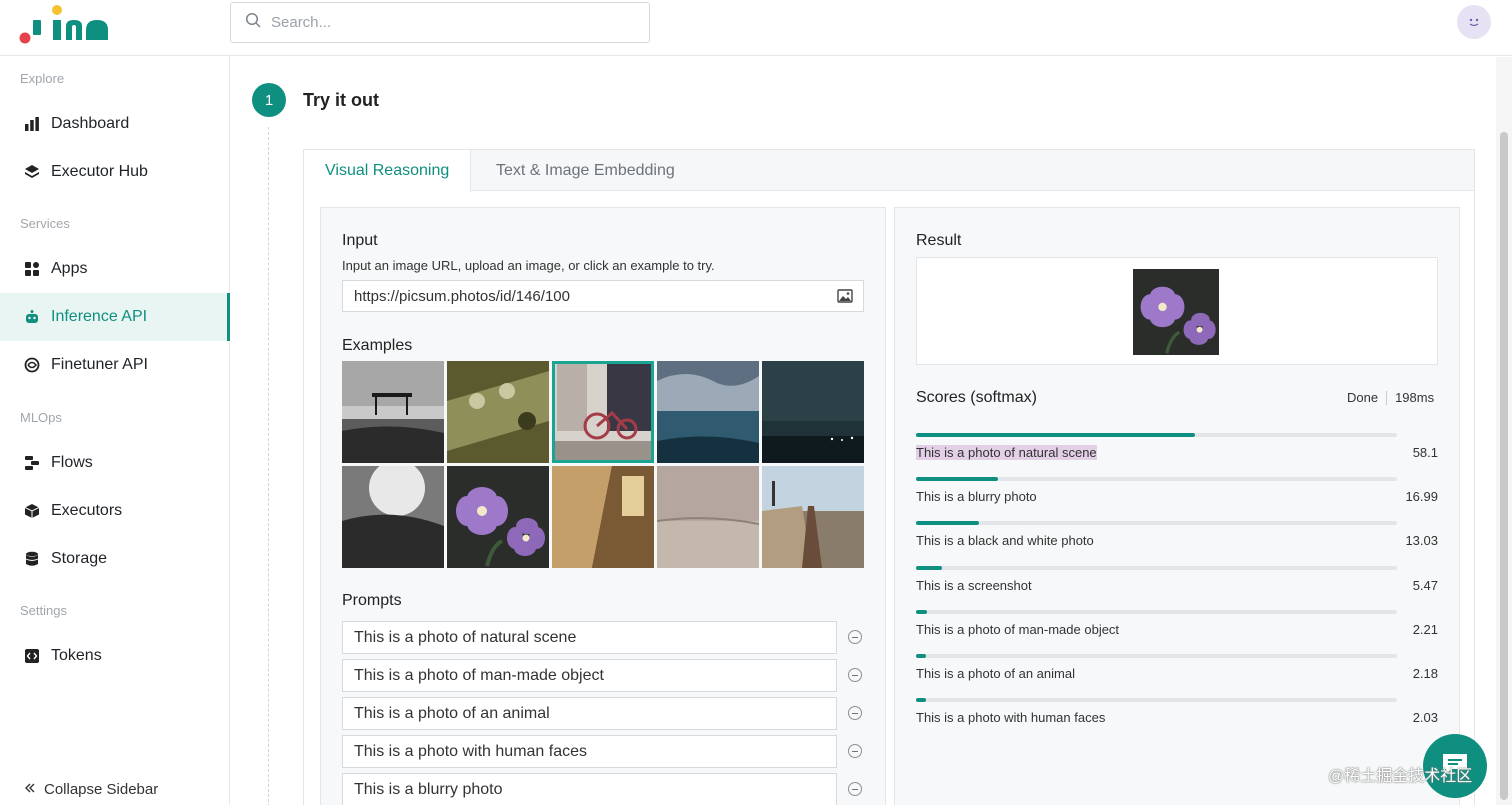  I want to click on example-image-hallway, so click(603, 517).